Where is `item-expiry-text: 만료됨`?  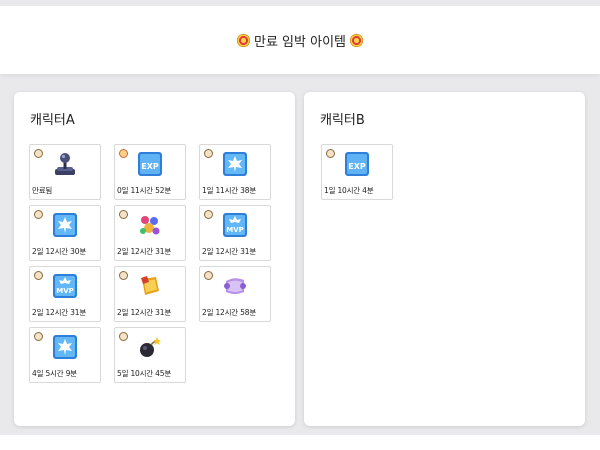
item-expiry-text: 만료됨 is located at coordinates (42, 190).